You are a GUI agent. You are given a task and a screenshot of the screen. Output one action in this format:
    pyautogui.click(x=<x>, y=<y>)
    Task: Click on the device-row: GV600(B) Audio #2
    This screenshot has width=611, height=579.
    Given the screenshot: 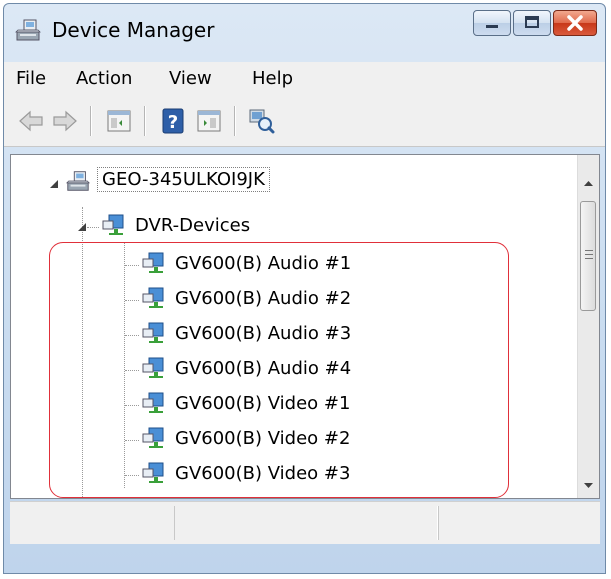 What is the action you would take?
    pyautogui.click(x=291, y=299)
    